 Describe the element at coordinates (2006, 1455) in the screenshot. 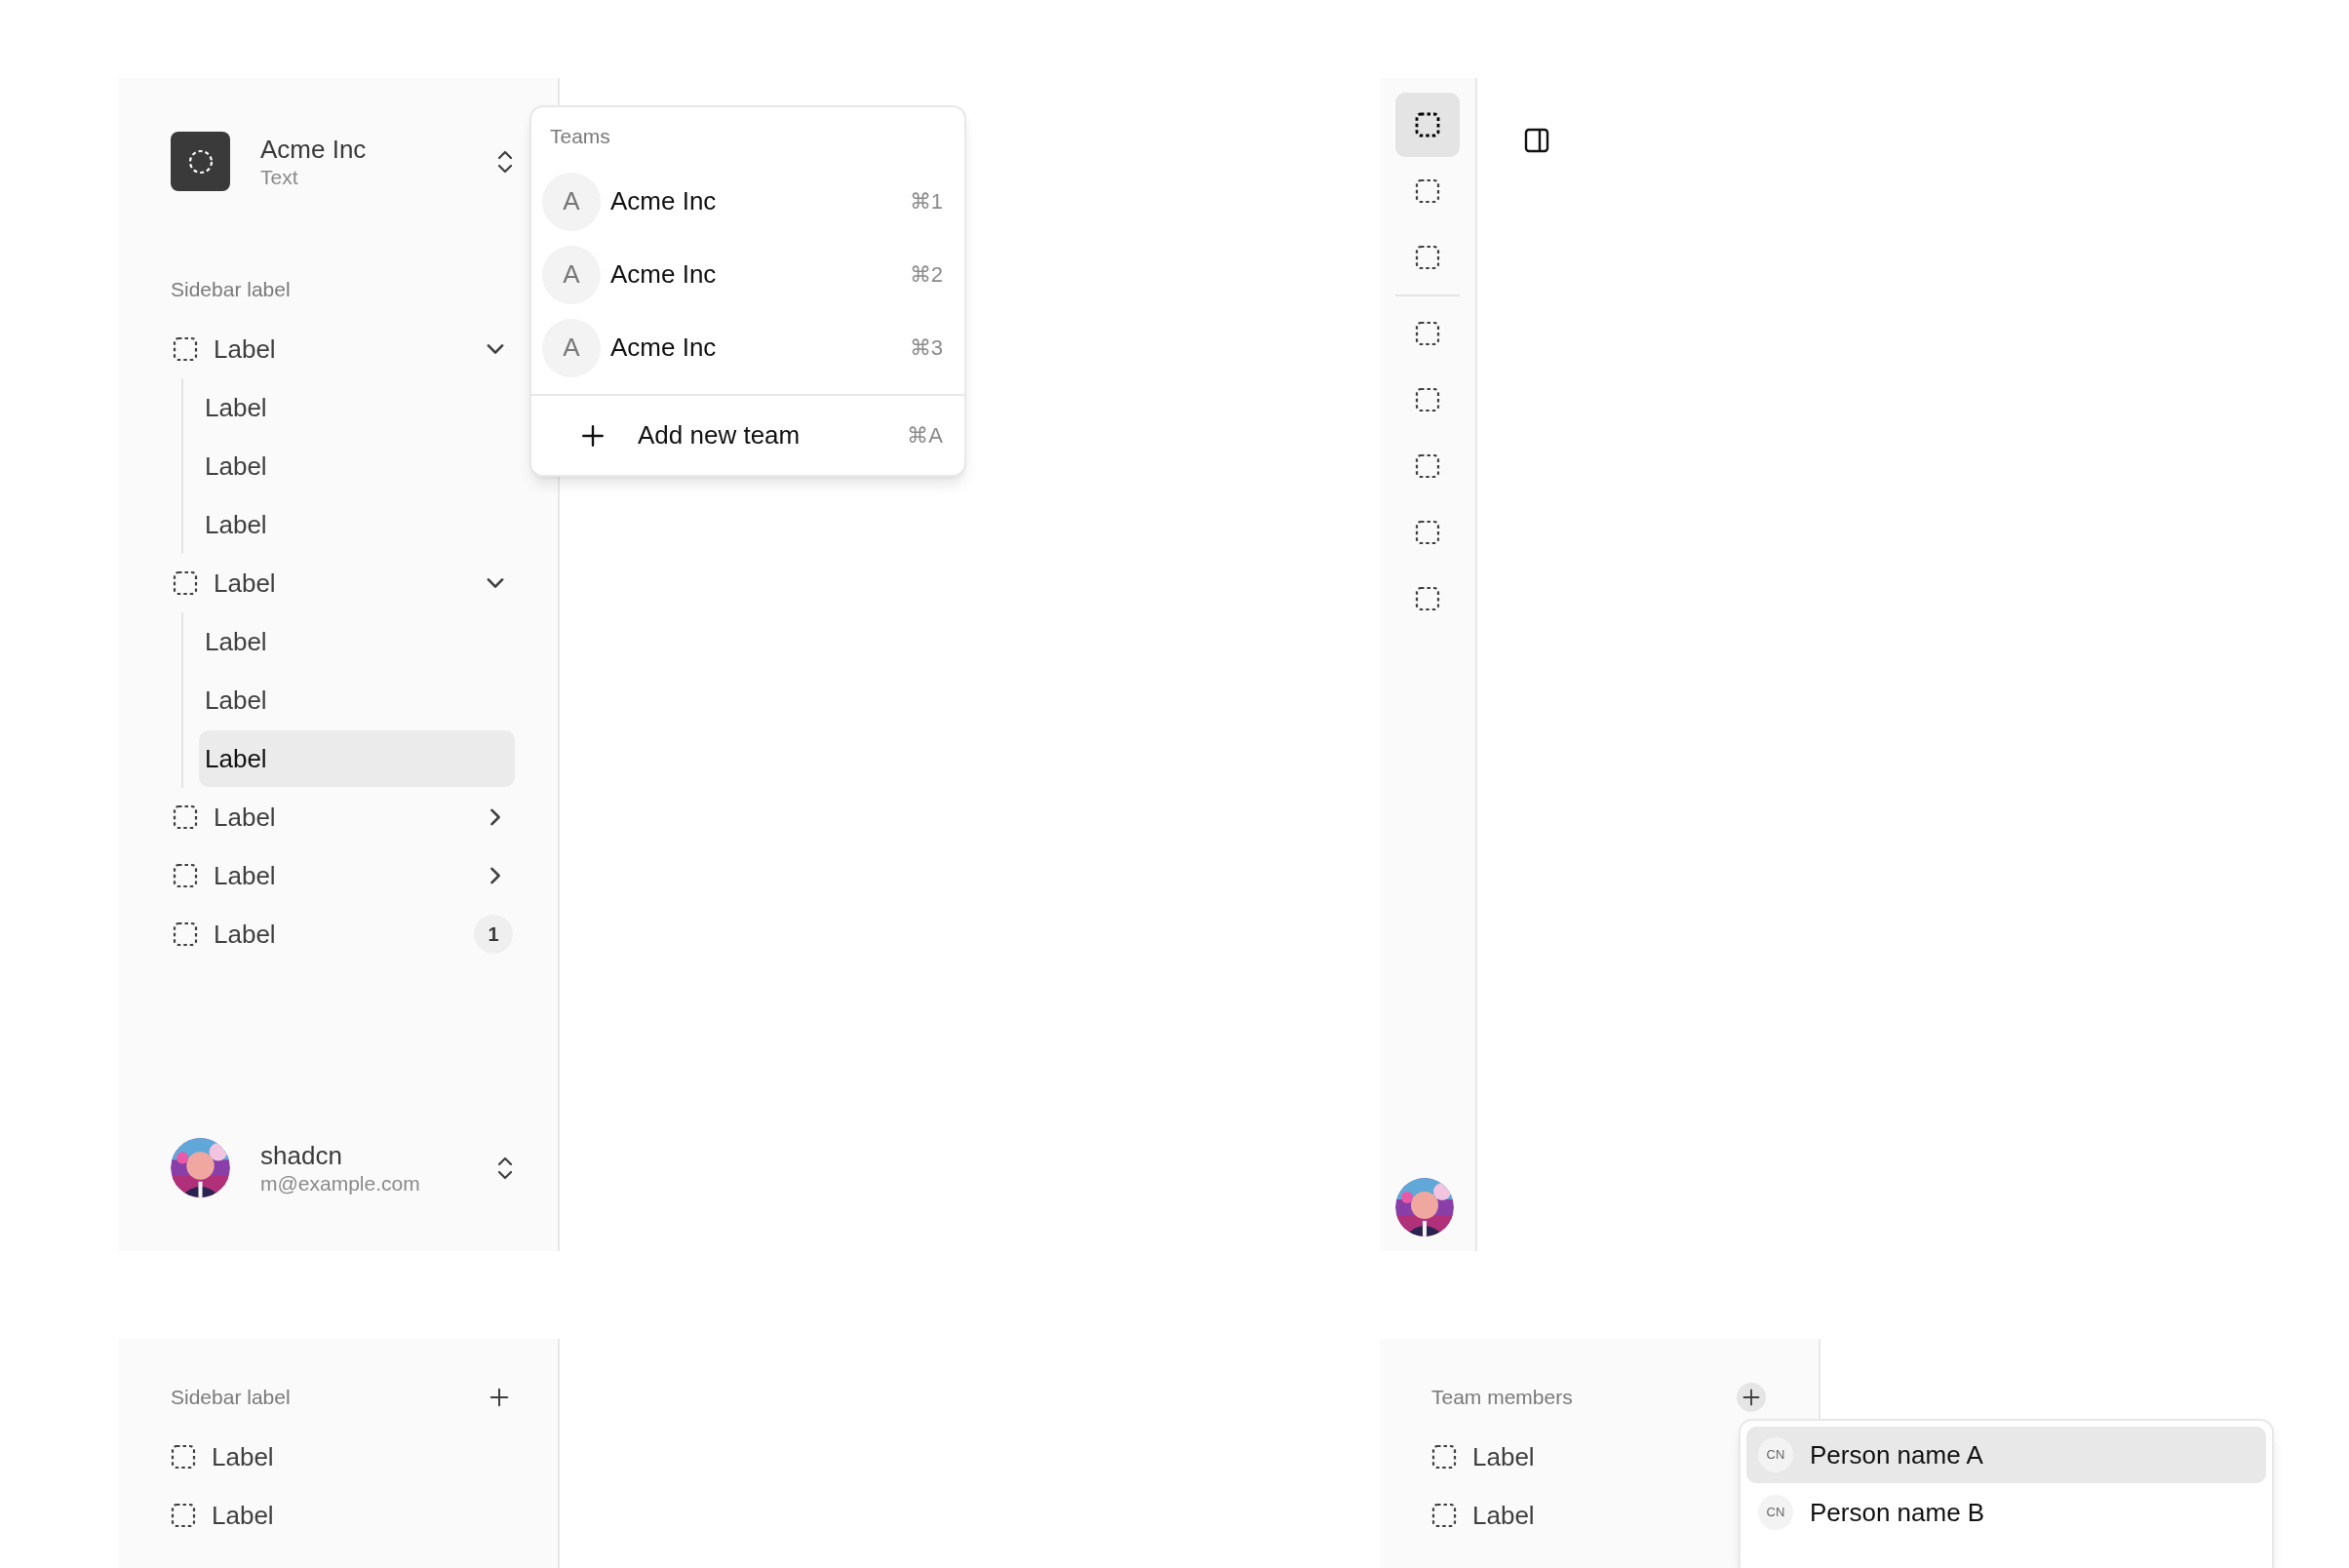

I see `person-menu-item: CN Person name A` at that location.